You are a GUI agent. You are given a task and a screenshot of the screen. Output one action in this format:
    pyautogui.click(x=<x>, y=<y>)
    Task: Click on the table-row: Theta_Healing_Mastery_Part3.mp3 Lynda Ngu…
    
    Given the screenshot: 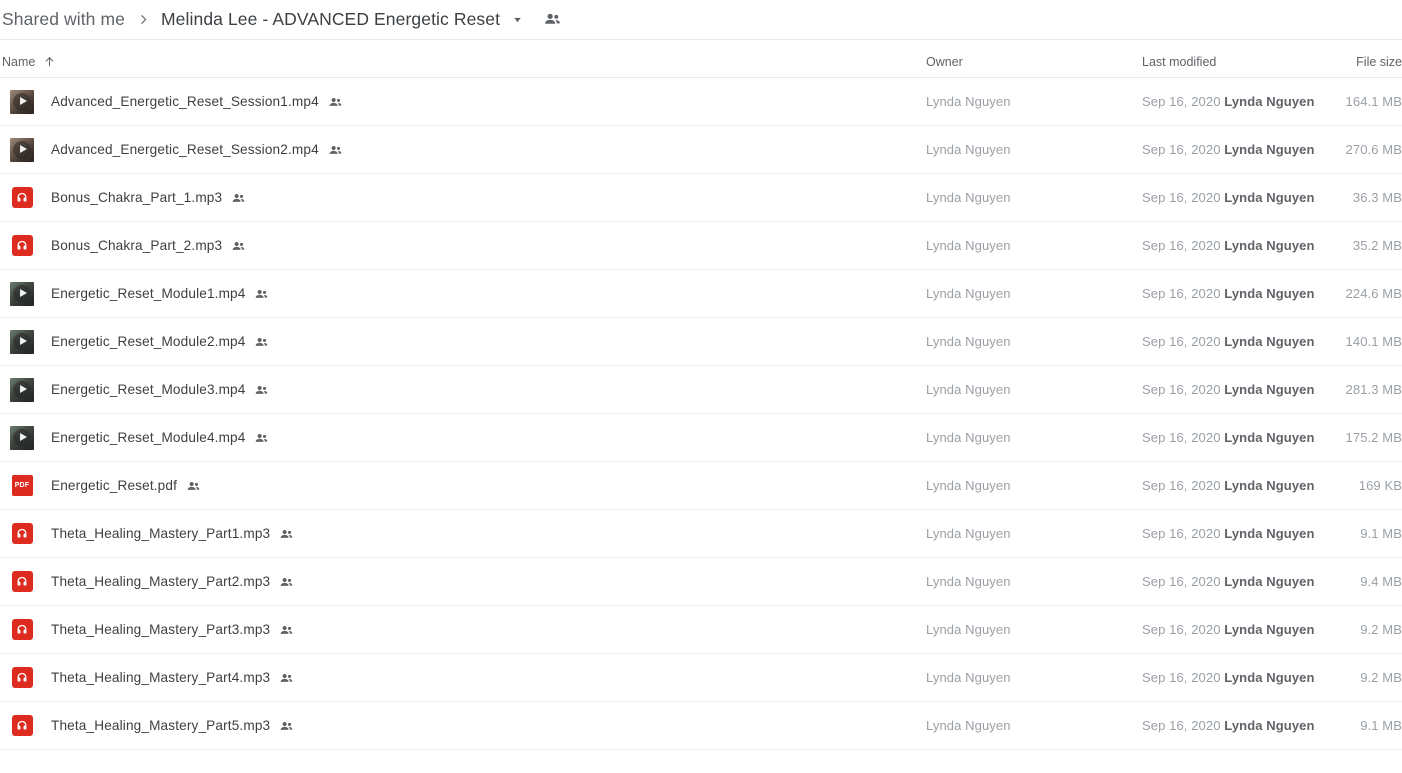 What is the action you would take?
    pyautogui.click(x=701, y=630)
    